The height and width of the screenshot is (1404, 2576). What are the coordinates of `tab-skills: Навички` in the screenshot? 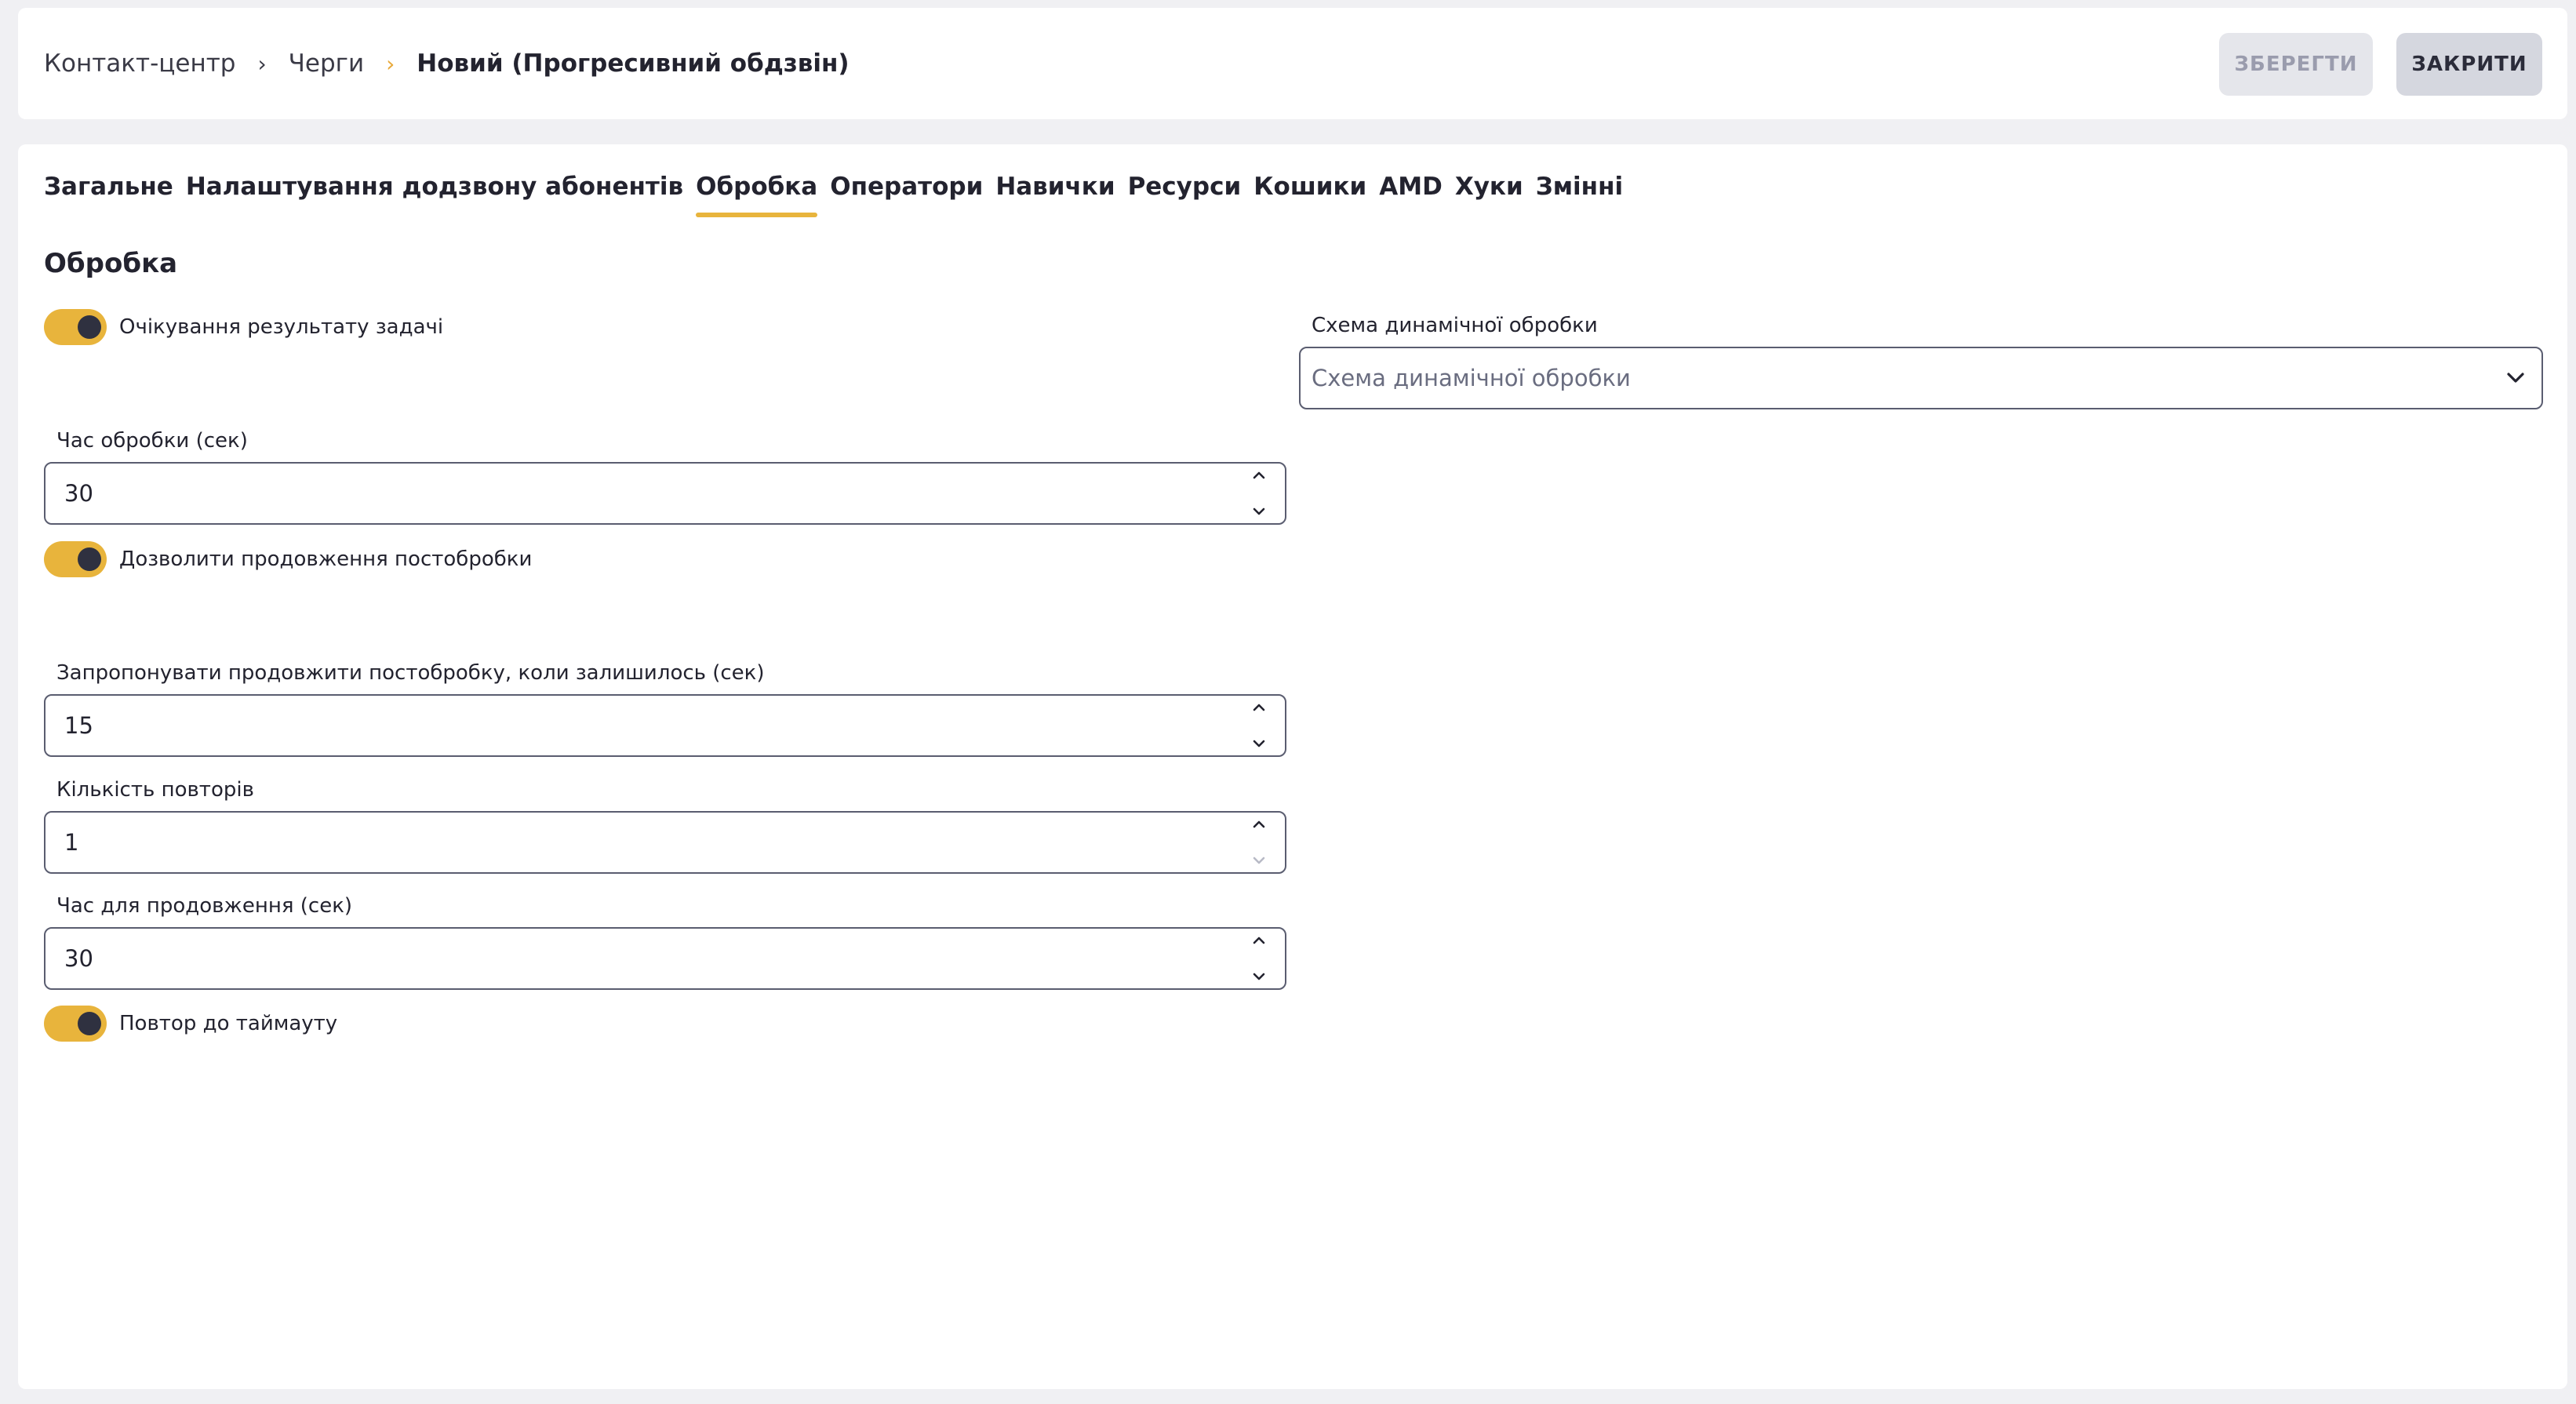 It's located at (1055, 196).